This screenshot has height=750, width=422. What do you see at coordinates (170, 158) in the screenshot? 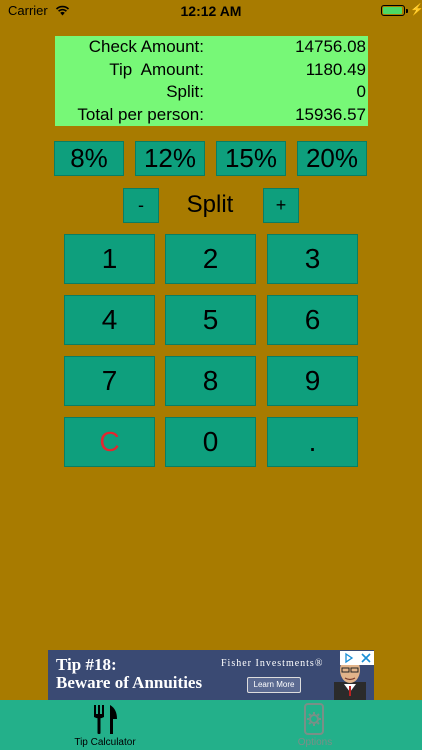
I see `tip-12-button: 12%` at bounding box center [170, 158].